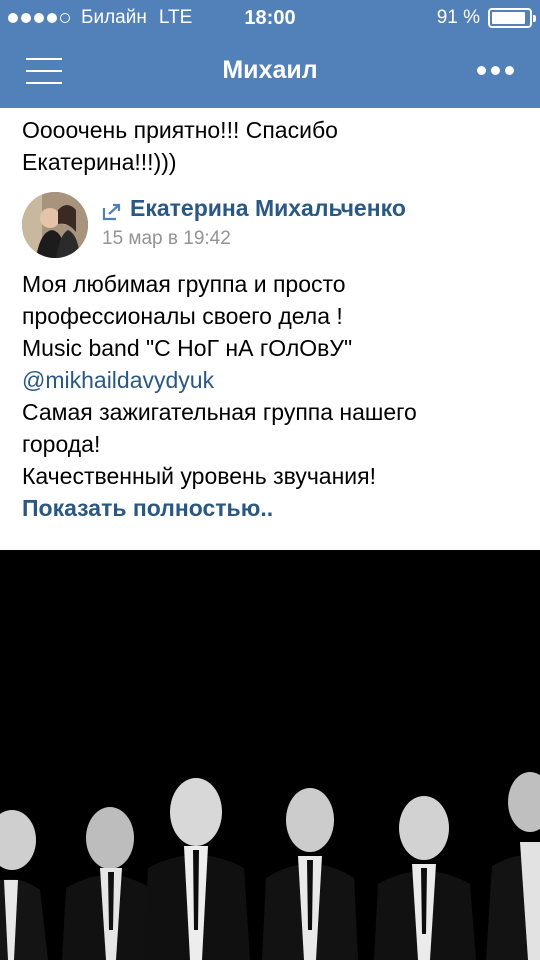 This screenshot has height=960, width=540. Describe the element at coordinates (268, 208) in the screenshot. I see `repost-author-name: Екатерина Михальченко` at that location.